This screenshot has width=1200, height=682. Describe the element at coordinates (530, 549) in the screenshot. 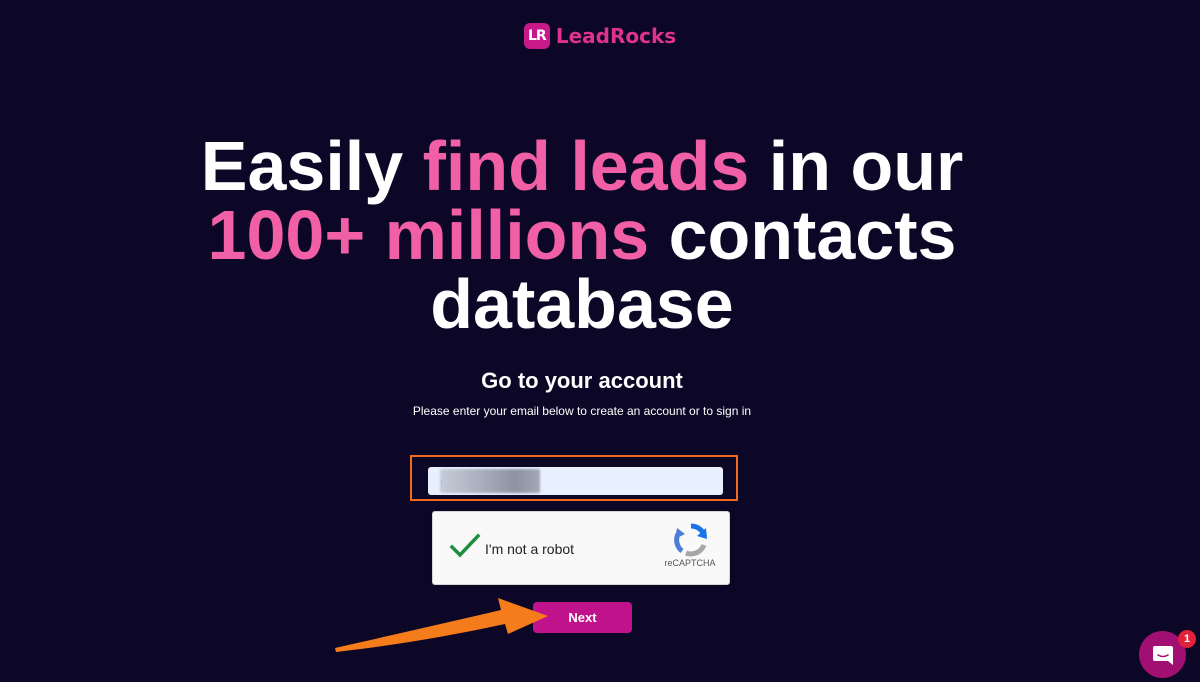

I see `captcha-label: I'm not a robot` at that location.